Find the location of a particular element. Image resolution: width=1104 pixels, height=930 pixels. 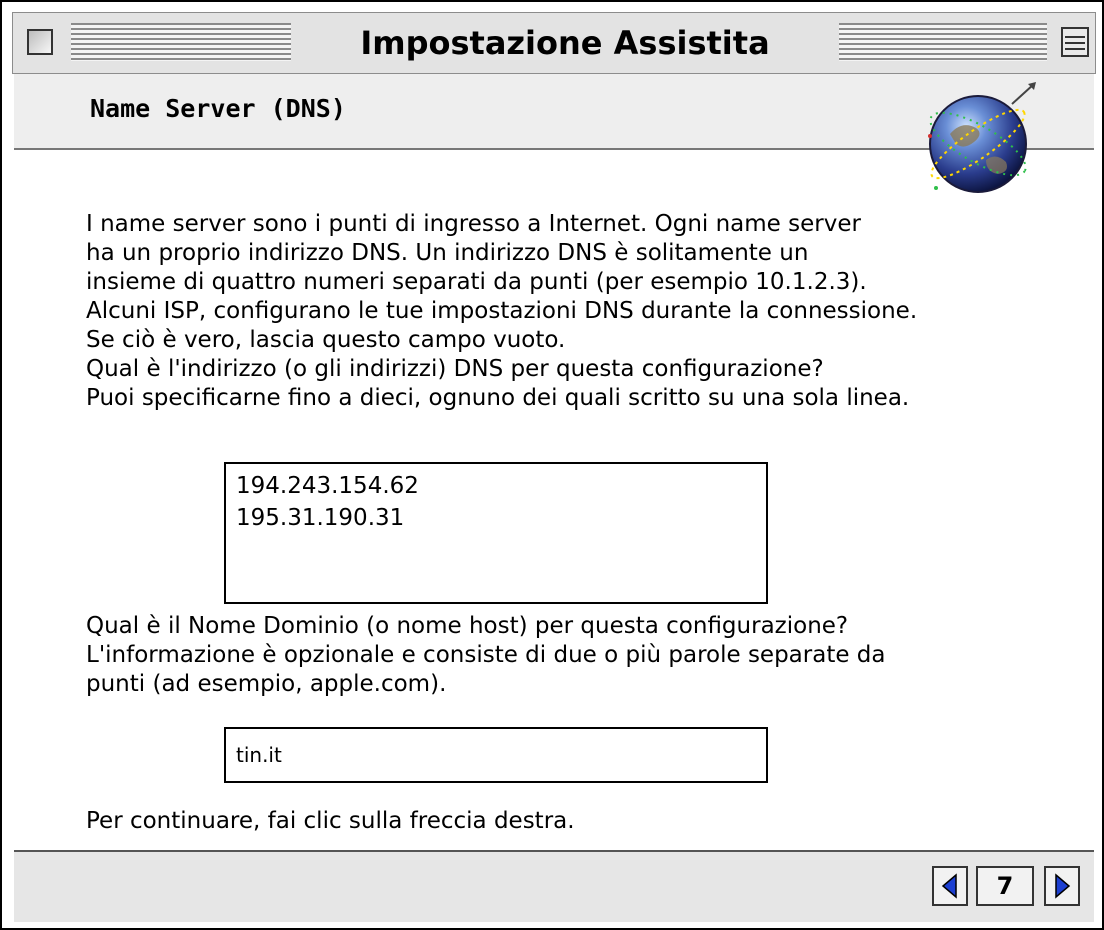

navigation-footer: 7 is located at coordinates (554, 886).